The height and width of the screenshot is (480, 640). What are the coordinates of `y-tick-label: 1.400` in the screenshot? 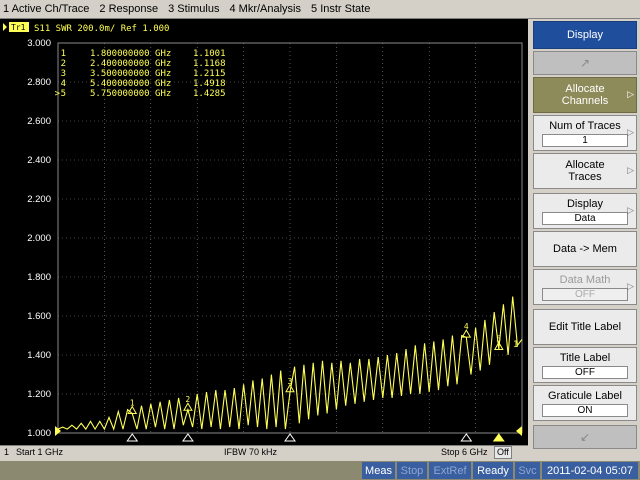 It's located at (39, 355).